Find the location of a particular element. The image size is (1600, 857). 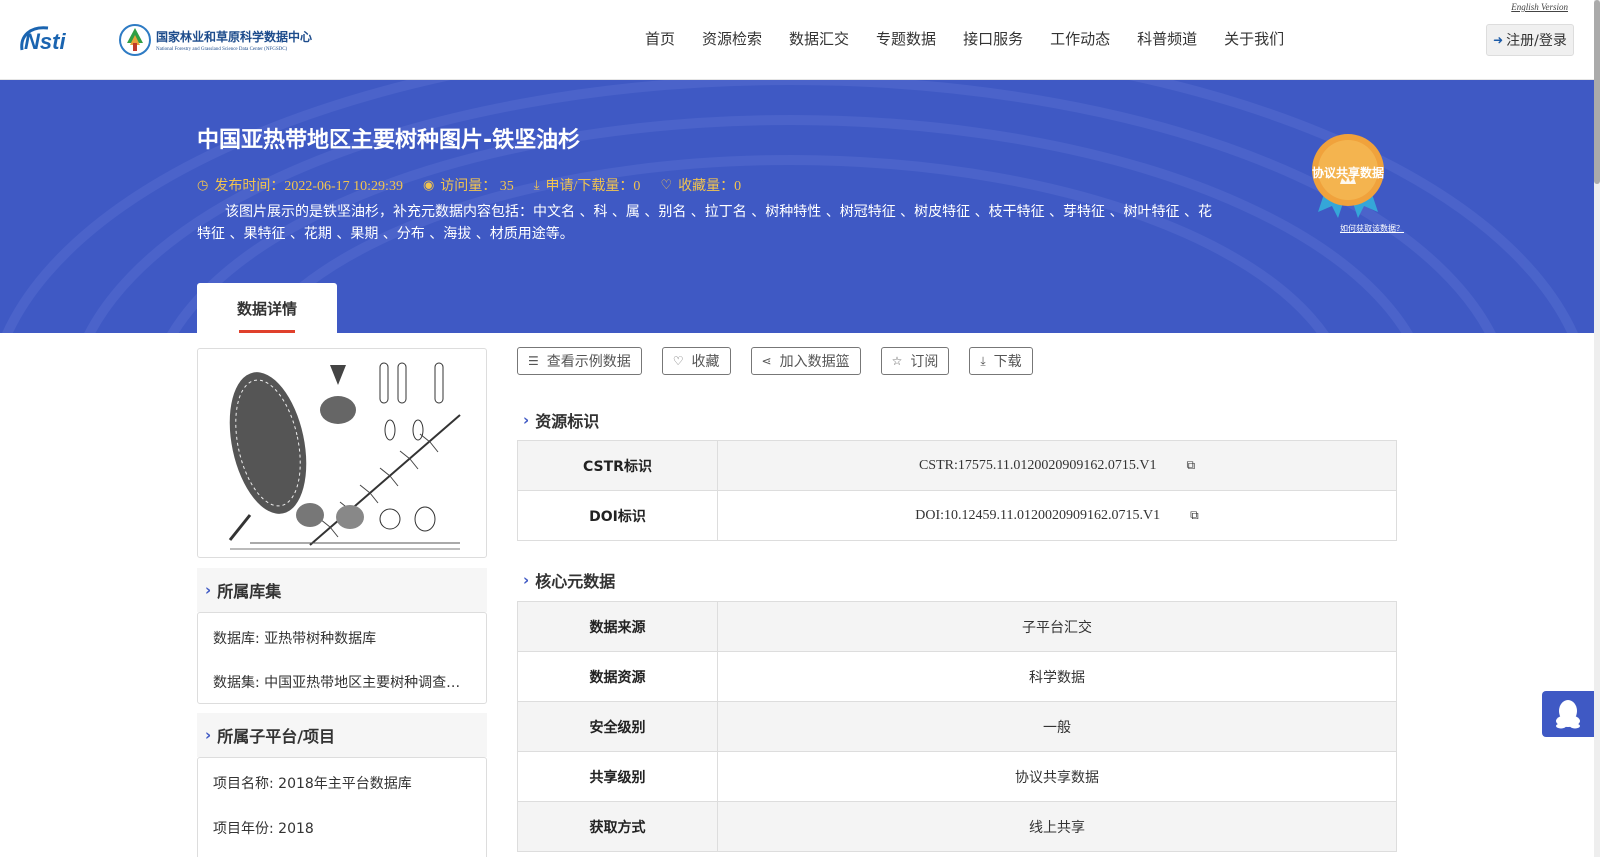

database-icon: ☰ is located at coordinates (533, 361).